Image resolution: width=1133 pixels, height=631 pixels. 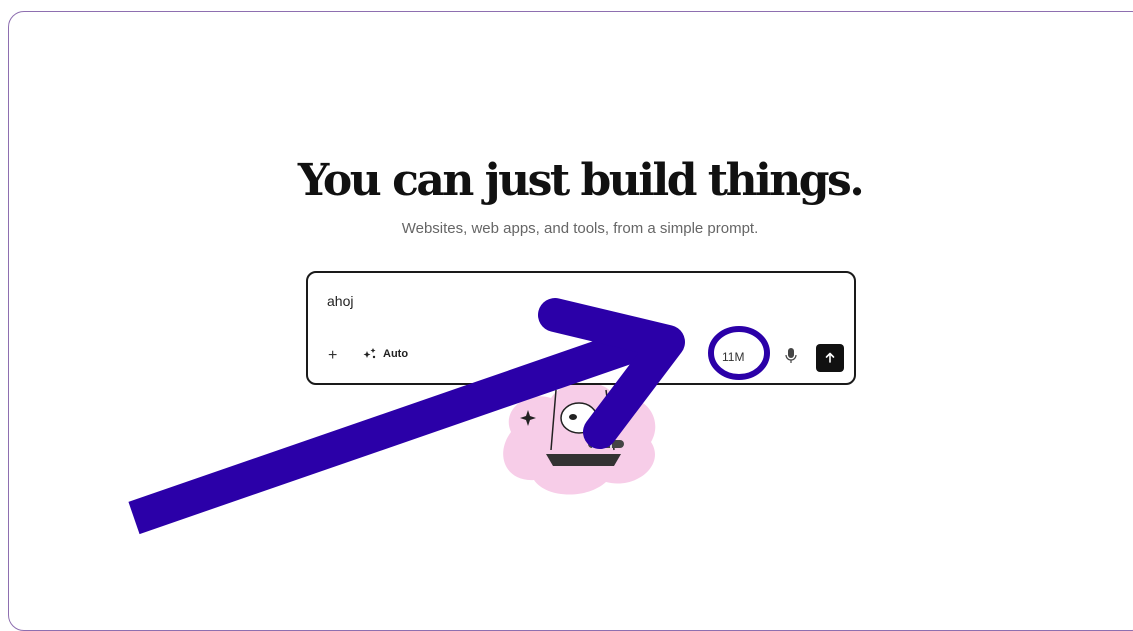 What do you see at coordinates (369, 353) in the screenshot?
I see `sparkles-icon` at bounding box center [369, 353].